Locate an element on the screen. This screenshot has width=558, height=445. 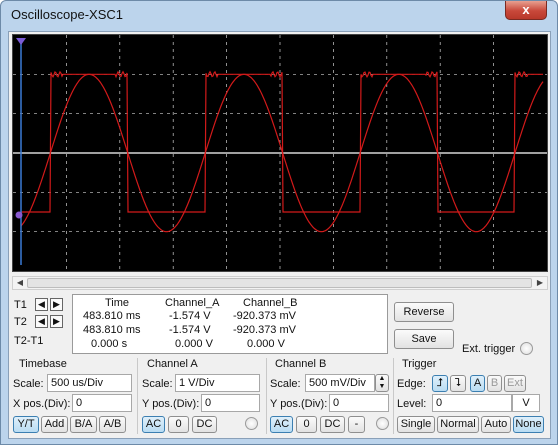
timebase-title: Timebase is located at coordinates (43, 364).